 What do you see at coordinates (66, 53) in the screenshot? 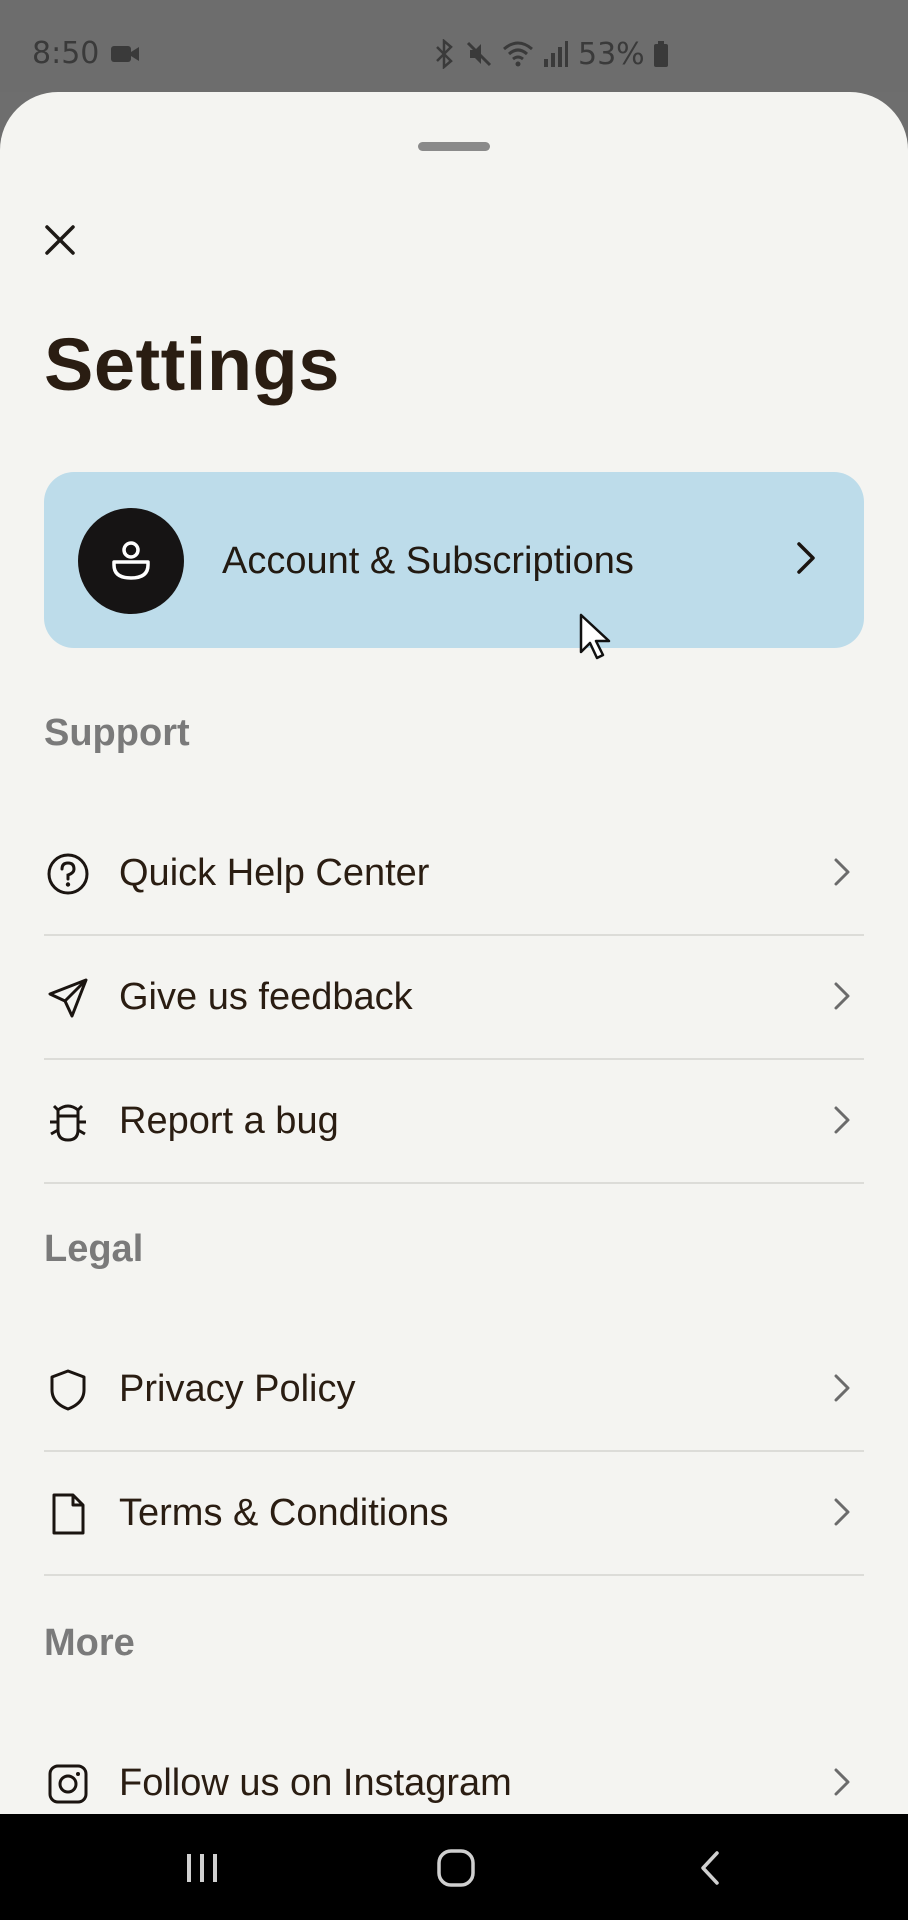
I see `status-time: 8:50` at bounding box center [66, 53].